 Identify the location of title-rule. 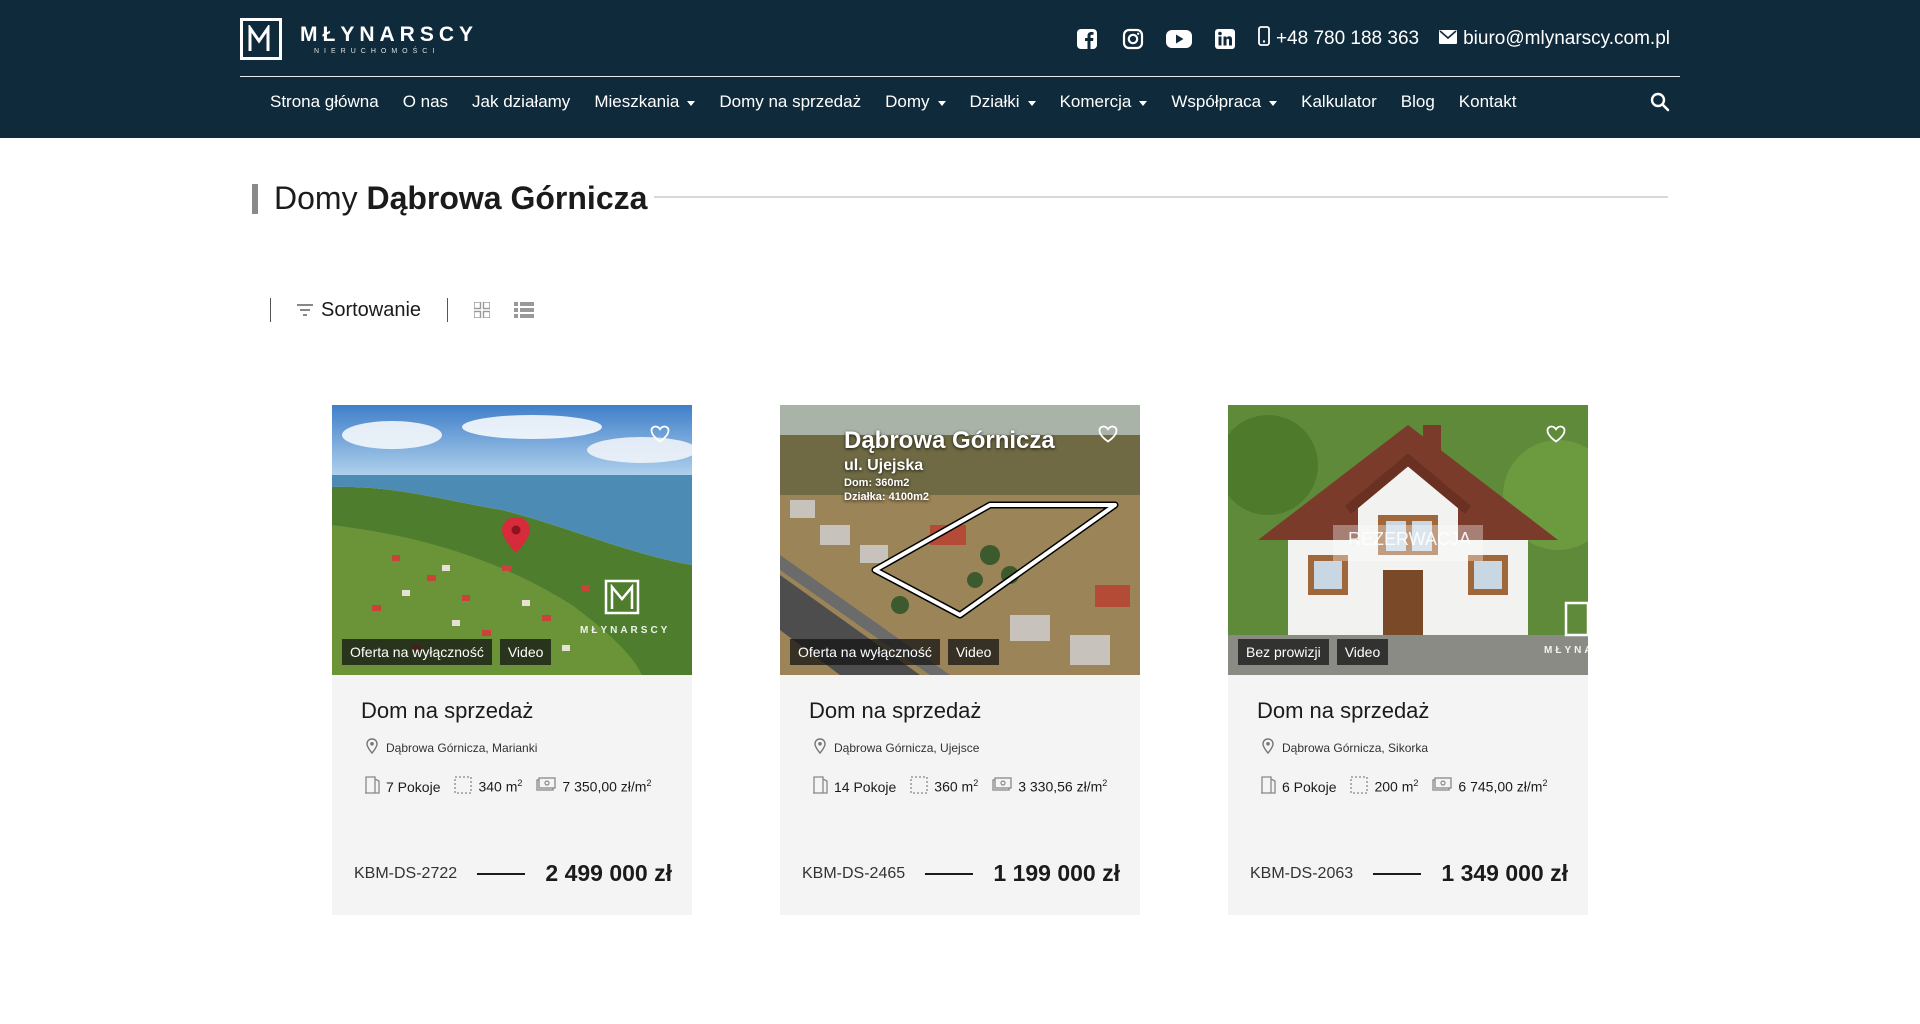
(1161, 197).